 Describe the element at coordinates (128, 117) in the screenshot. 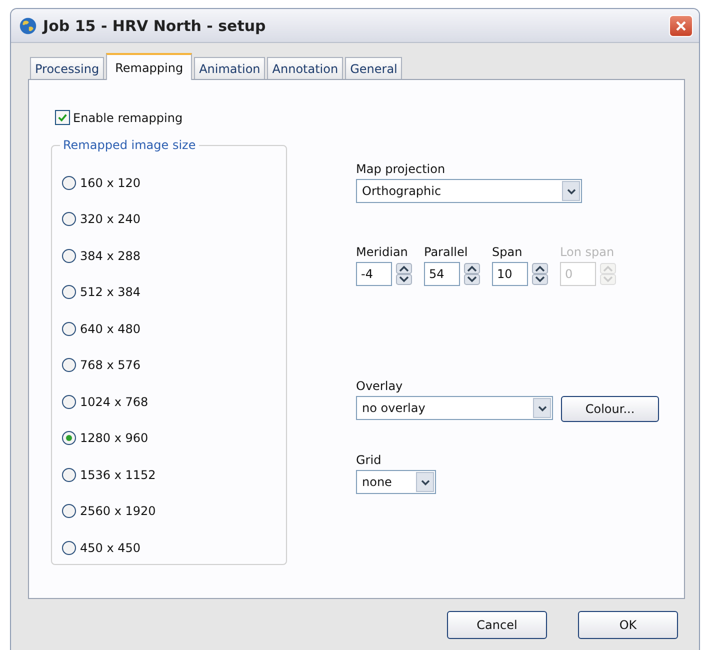

I see `checkbox-label: Enable remapping` at that location.